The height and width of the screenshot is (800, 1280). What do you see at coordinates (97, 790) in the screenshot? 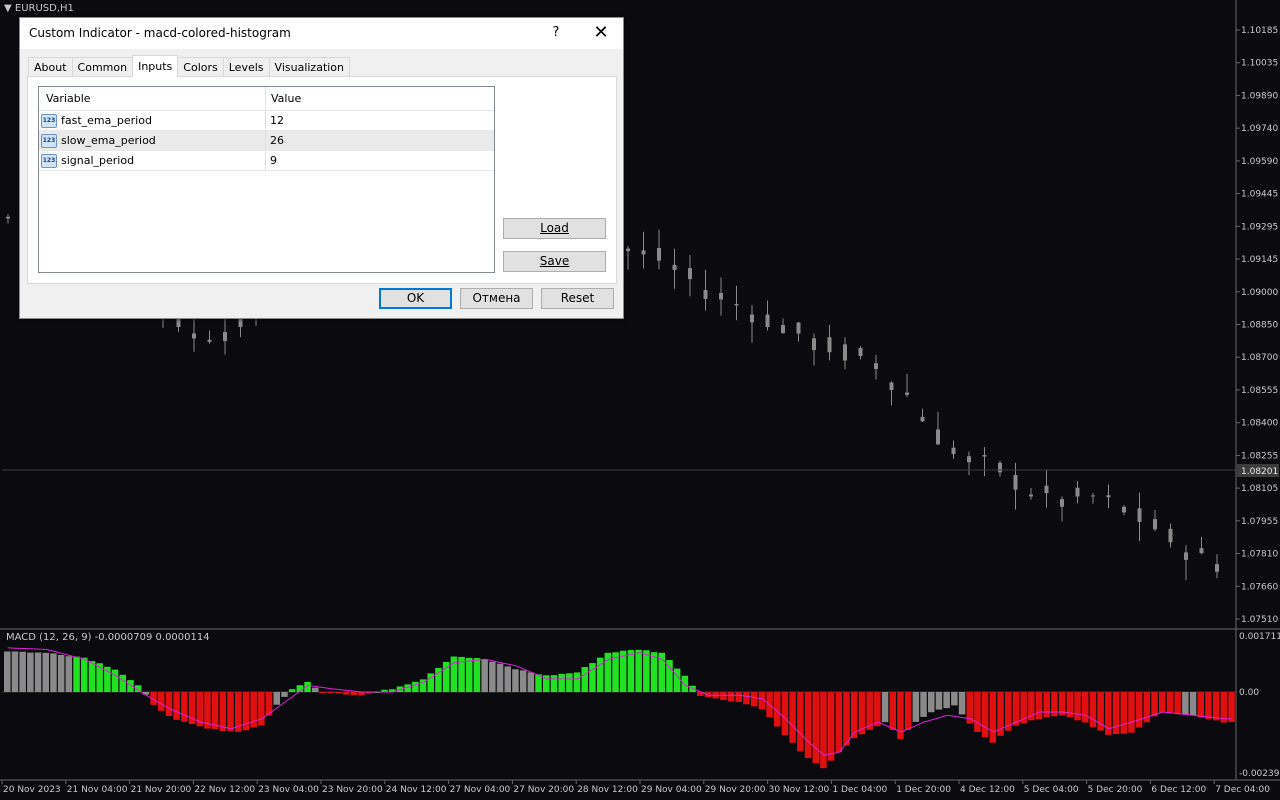
I see `time-tick-label: 21 Nov 04:00` at bounding box center [97, 790].